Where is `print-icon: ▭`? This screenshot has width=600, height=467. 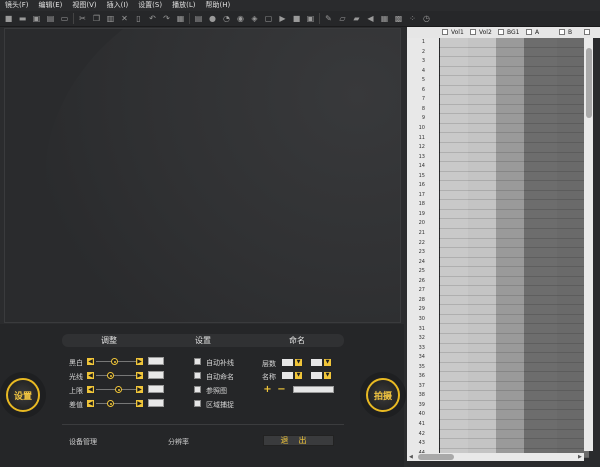
print-icon: ▭ is located at coordinates (64, 18).